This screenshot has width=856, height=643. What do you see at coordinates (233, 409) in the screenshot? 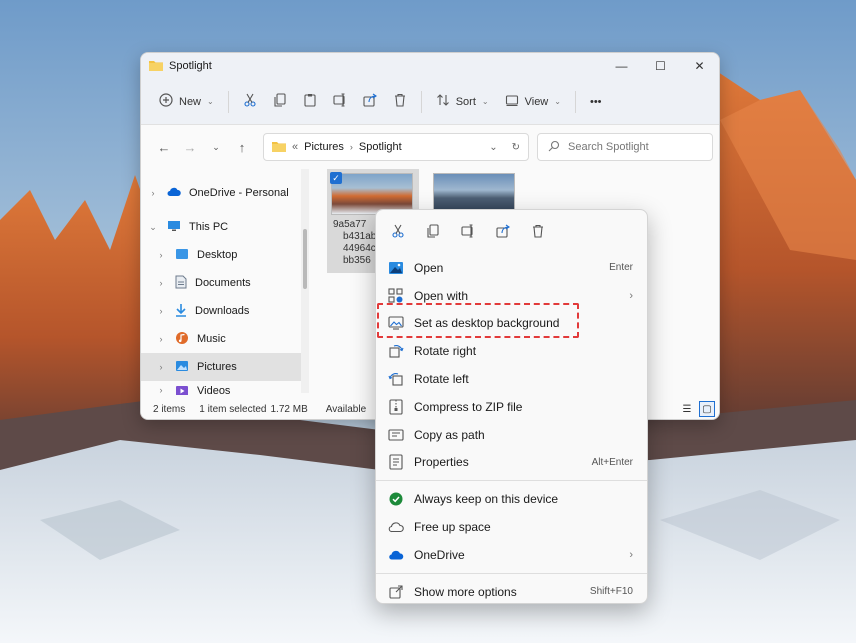
I see `selection-info: 1 item selected` at bounding box center [233, 409].